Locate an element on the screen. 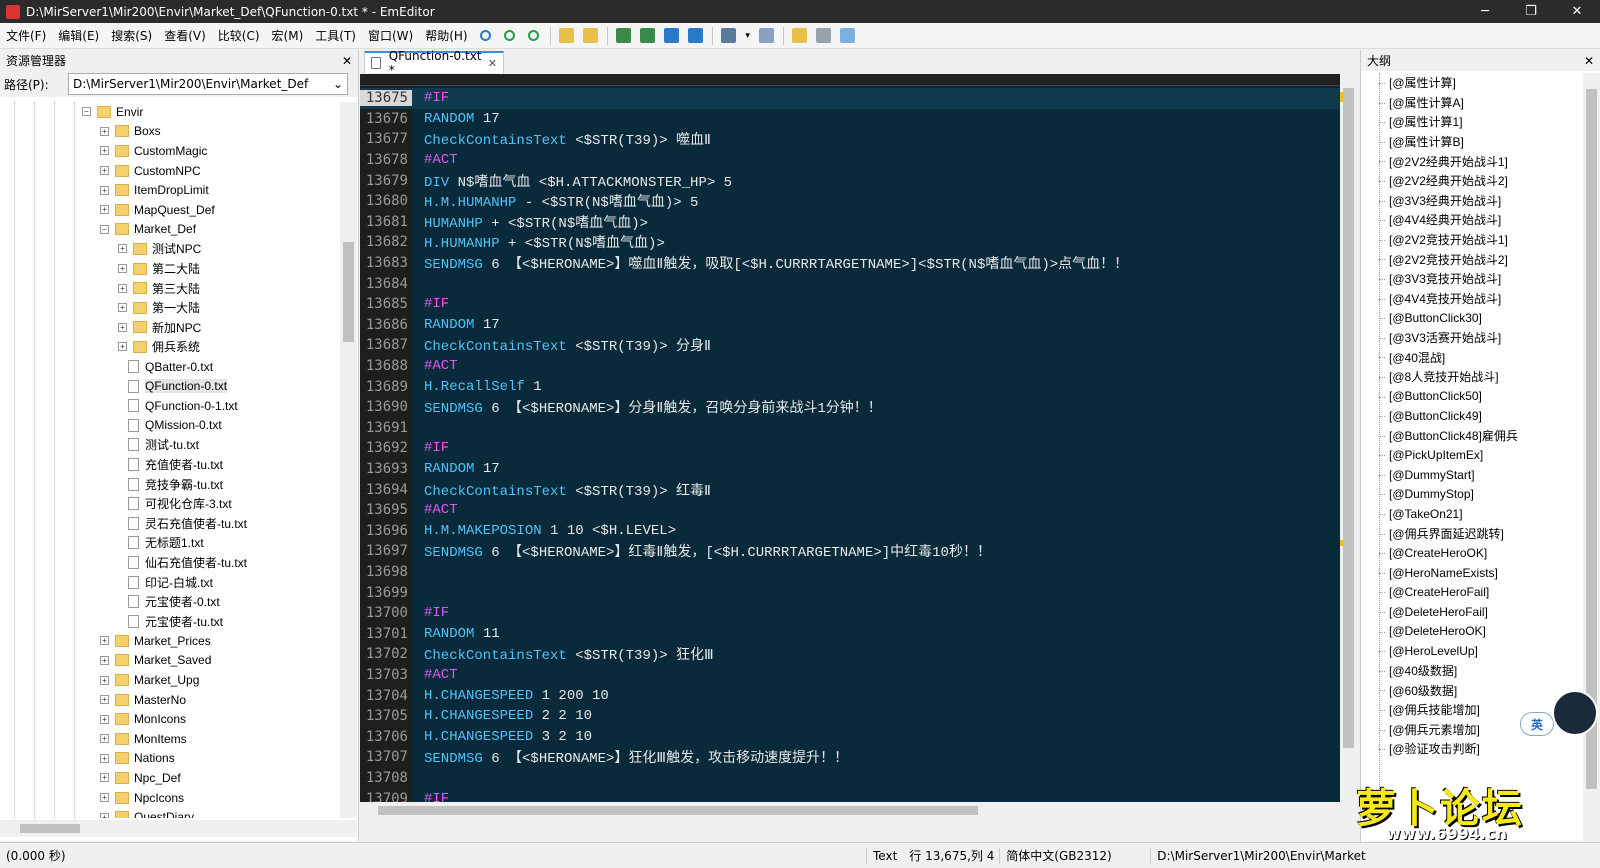 The image size is (1600, 868). outline-item: [@2V2竞技开始战斗2] is located at coordinates (1461, 259).